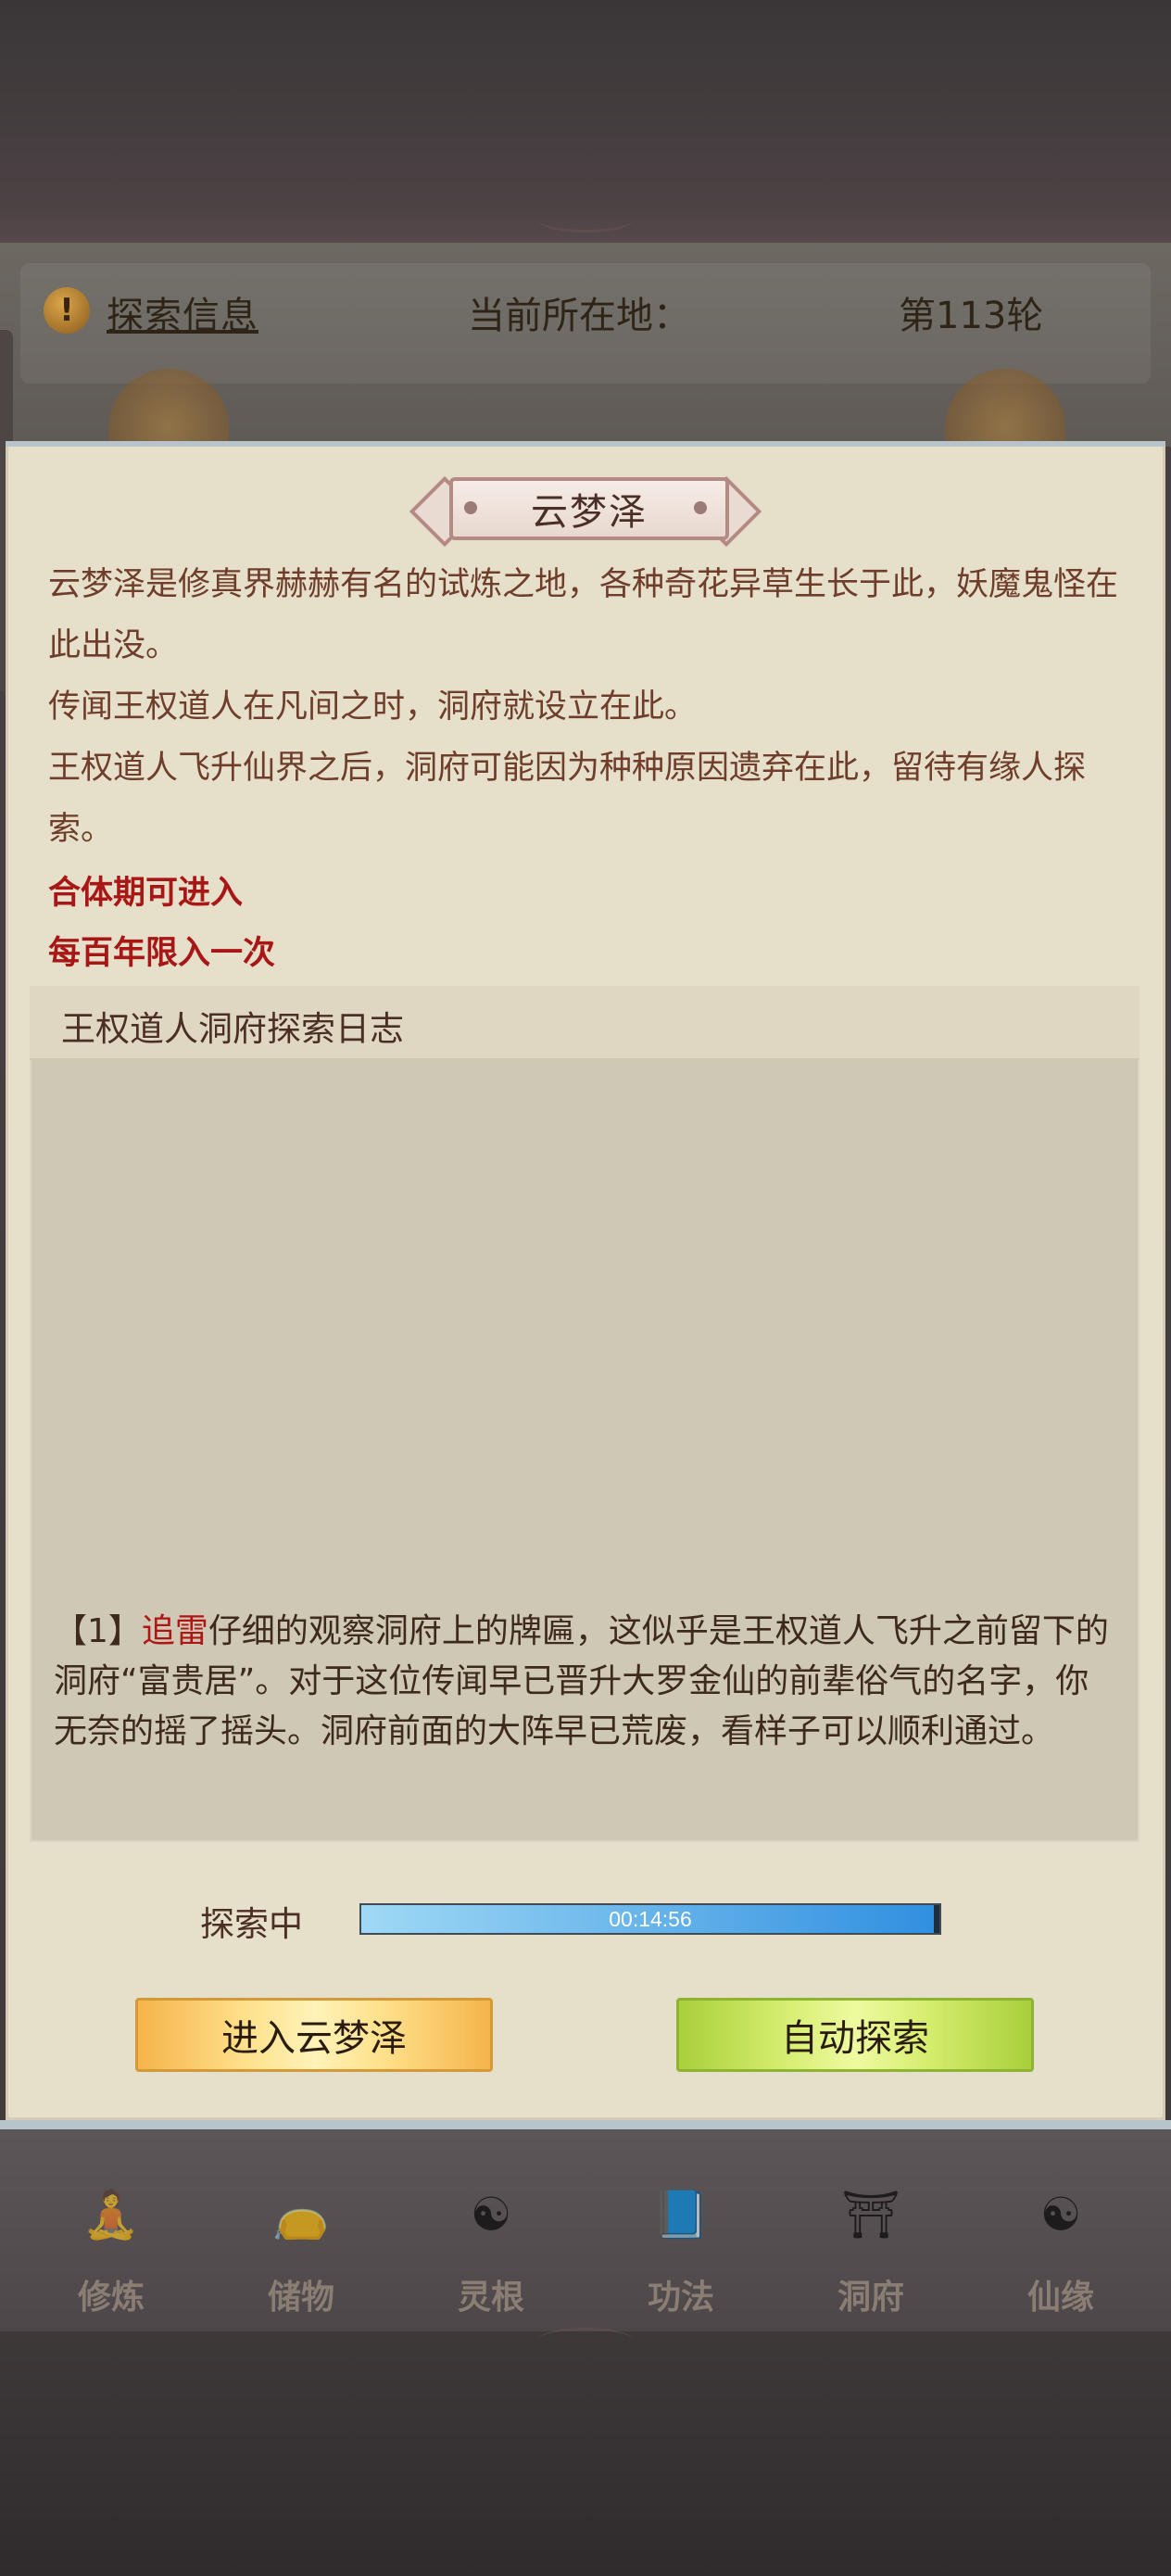 This screenshot has height=2576, width=1171. I want to click on location-title-plaque: 云梦泽, so click(585, 511).